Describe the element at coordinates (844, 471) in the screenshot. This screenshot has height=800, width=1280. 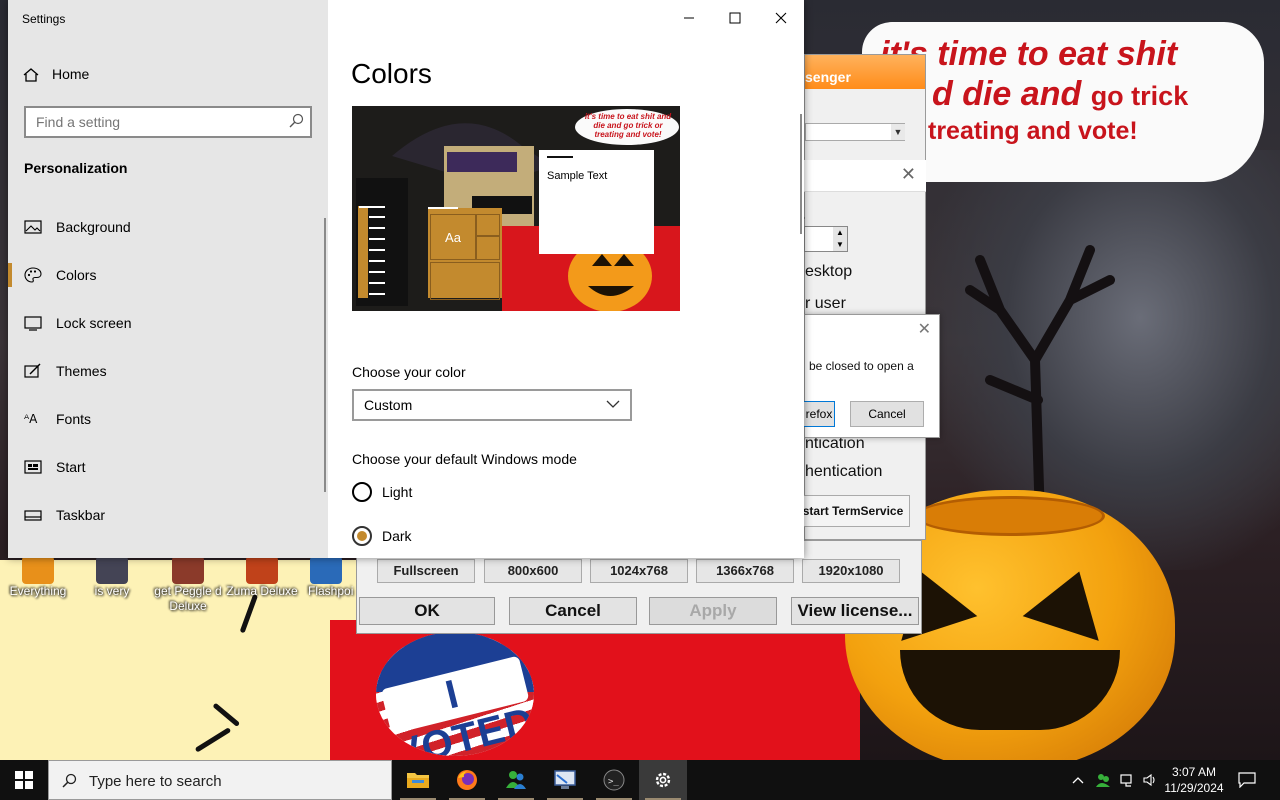
I see `bg-label-authentication-2: hentication` at that location.